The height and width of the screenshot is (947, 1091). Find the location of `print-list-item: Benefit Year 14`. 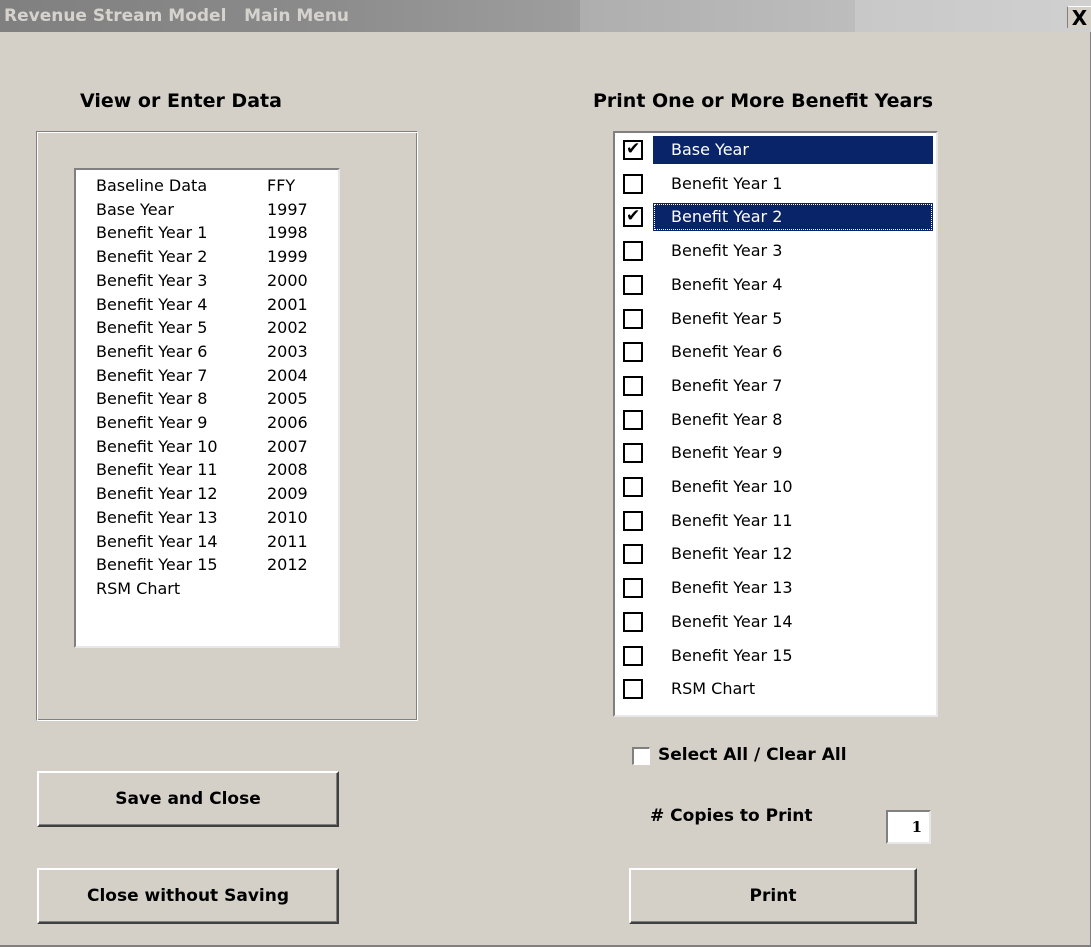

print-list-item: Benefit Year 14 is located at coordinates (778, 621).